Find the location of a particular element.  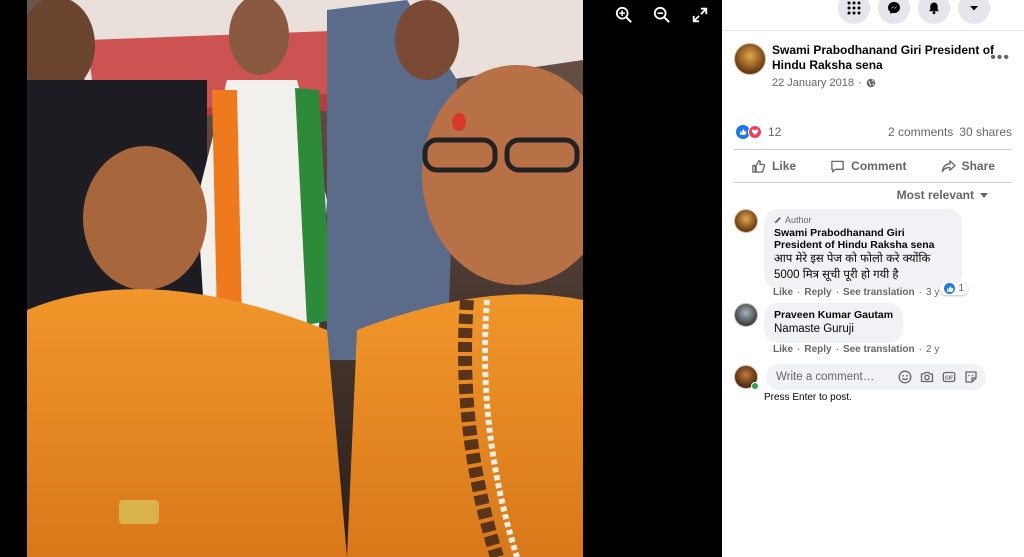

zoom-out-icon is located at coordinates (662, 15).